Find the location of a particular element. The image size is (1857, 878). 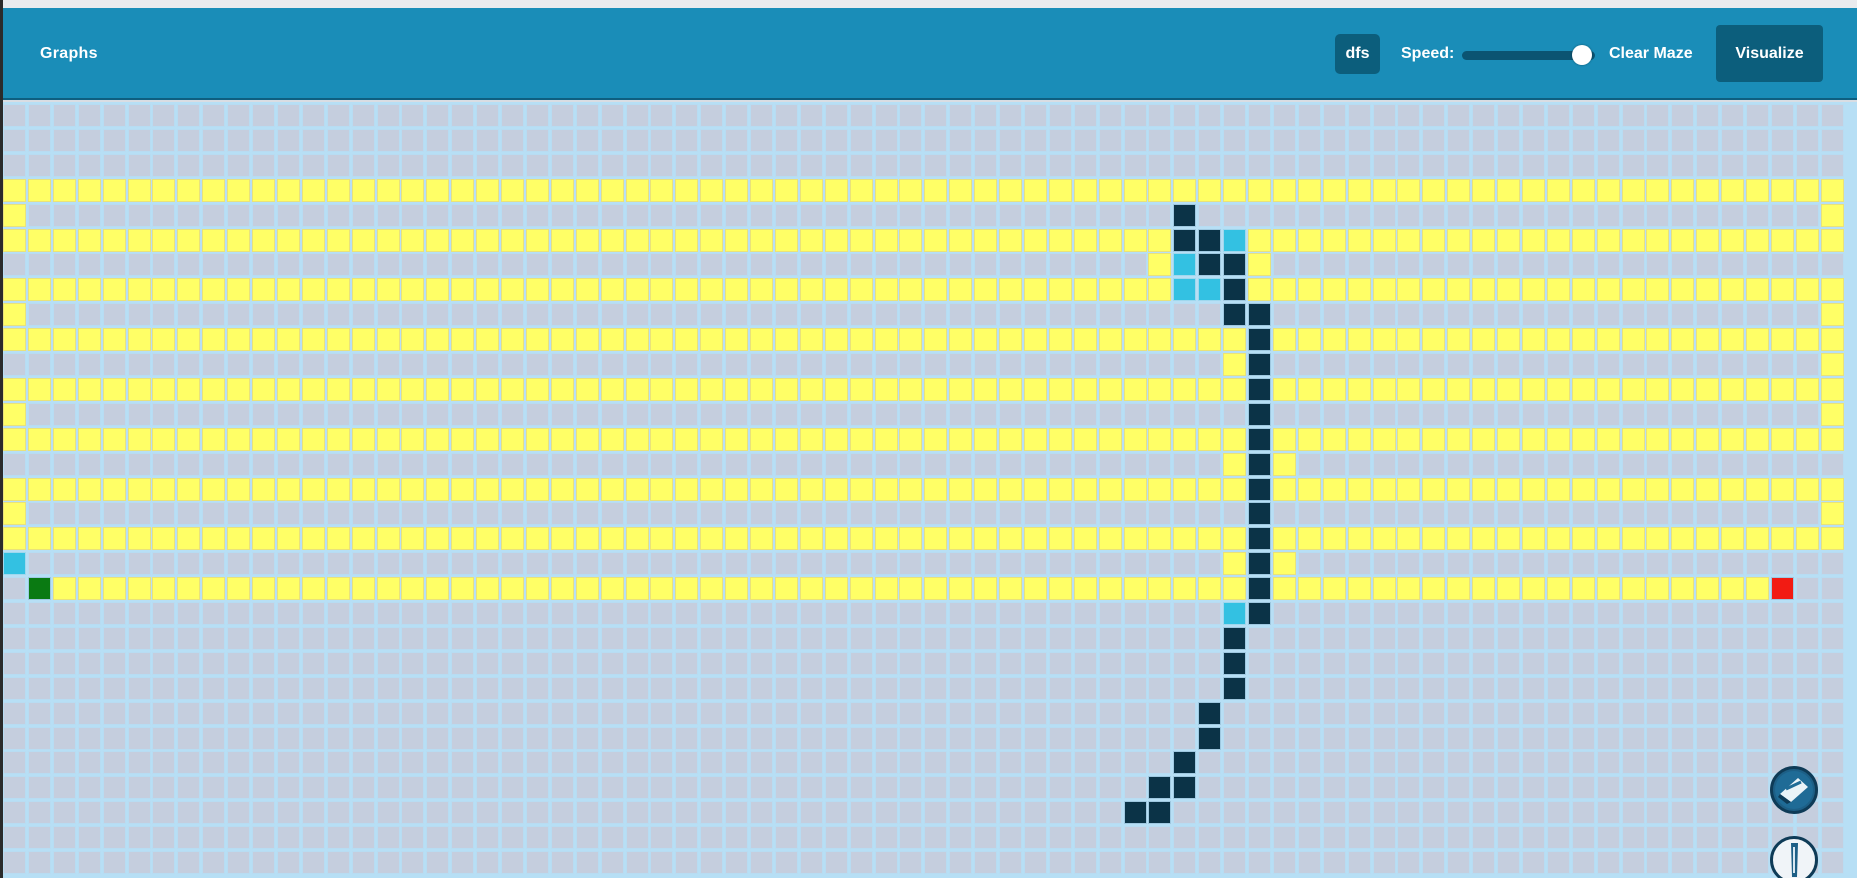

wall-cell is located at coordinates (1259, 613).